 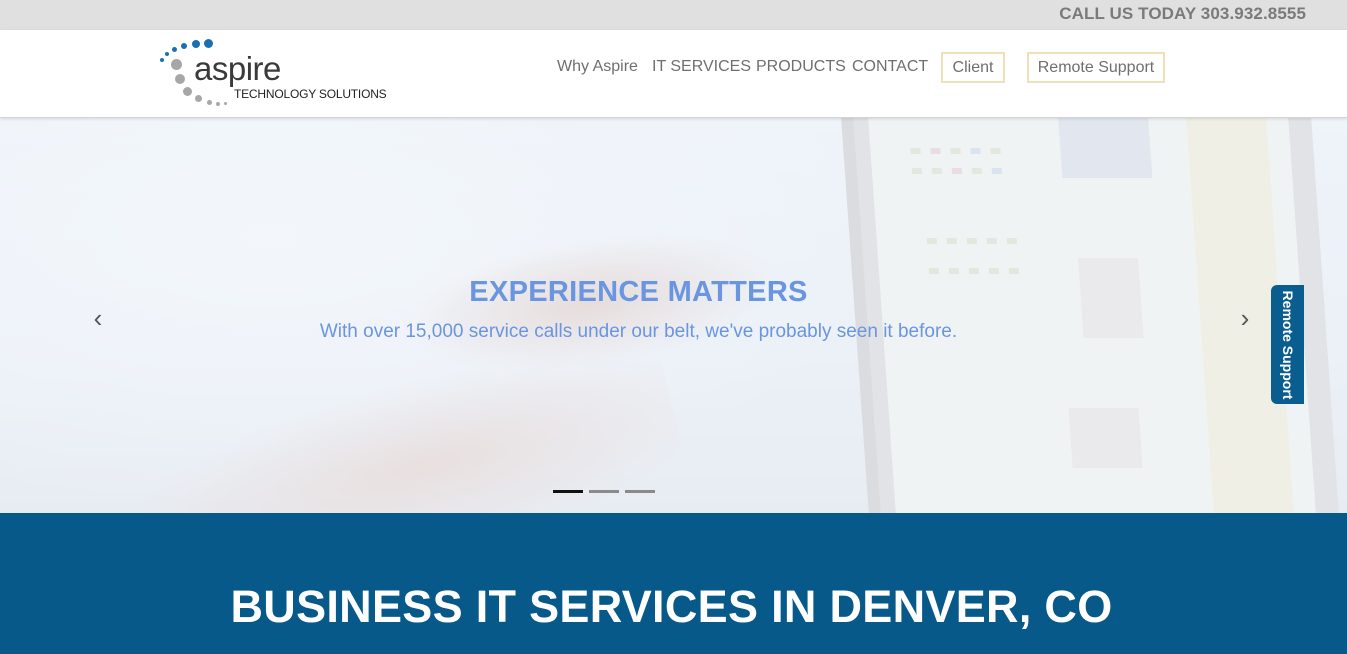 I want to click on nav-why-aspire: Why Aspire, so click(x=597, y=67).